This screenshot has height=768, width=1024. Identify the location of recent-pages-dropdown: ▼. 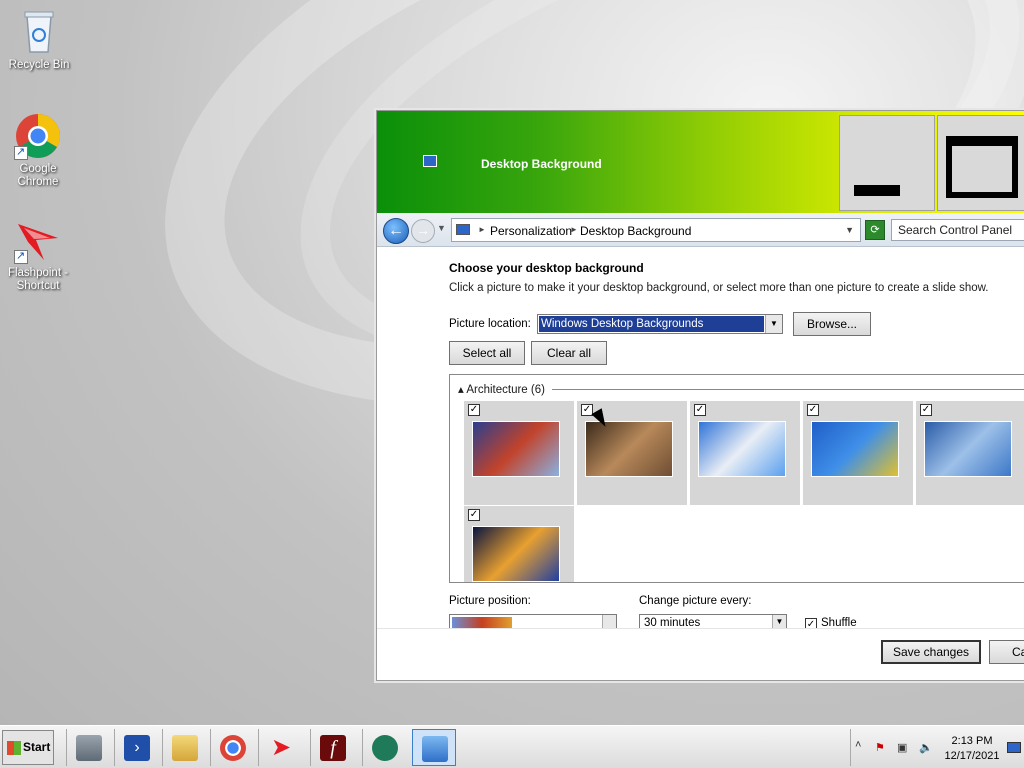
(441, 228).